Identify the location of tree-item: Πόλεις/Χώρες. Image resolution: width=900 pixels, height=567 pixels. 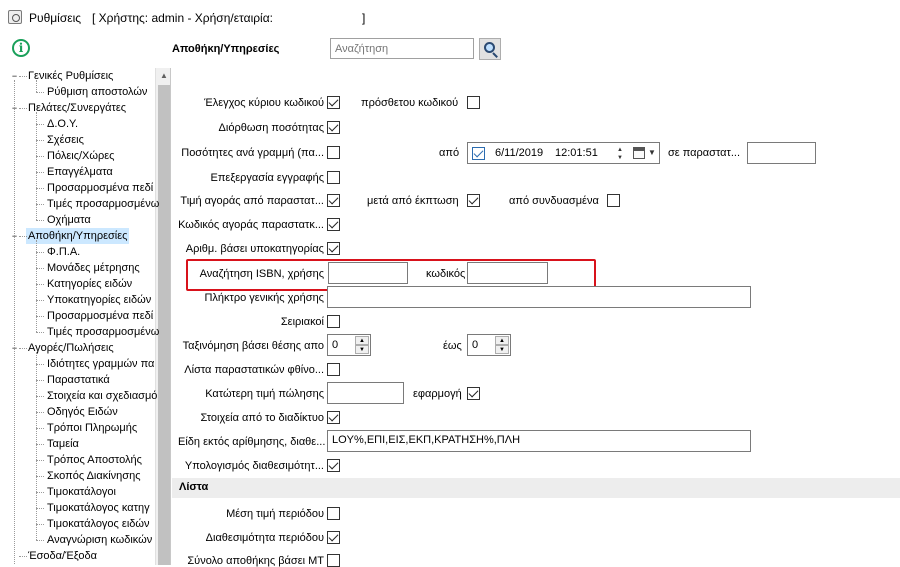
(80, 156).